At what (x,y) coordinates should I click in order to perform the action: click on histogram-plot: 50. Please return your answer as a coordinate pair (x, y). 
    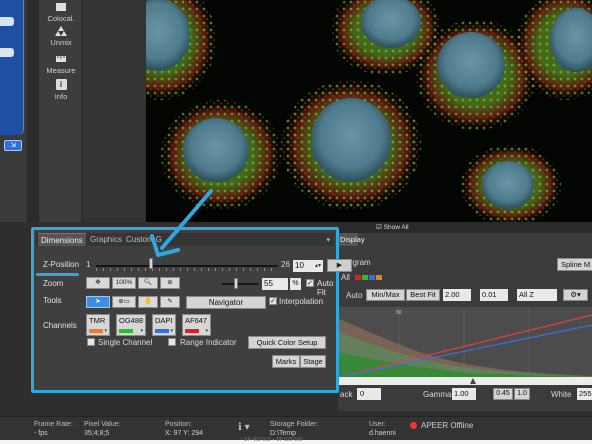
    Looking at the image, I should click on (465, 342).